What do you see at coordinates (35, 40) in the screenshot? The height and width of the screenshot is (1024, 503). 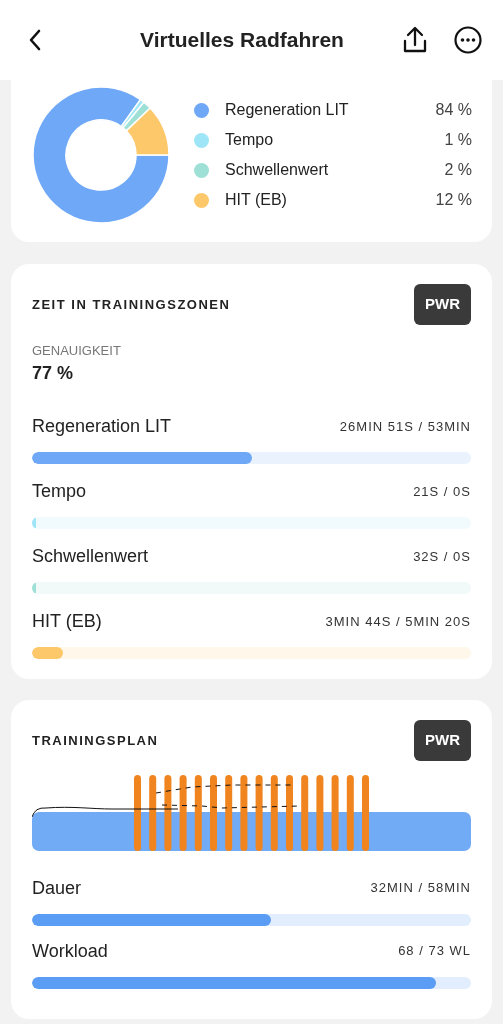 I see `back-icon` at bounding box center [35, 40].